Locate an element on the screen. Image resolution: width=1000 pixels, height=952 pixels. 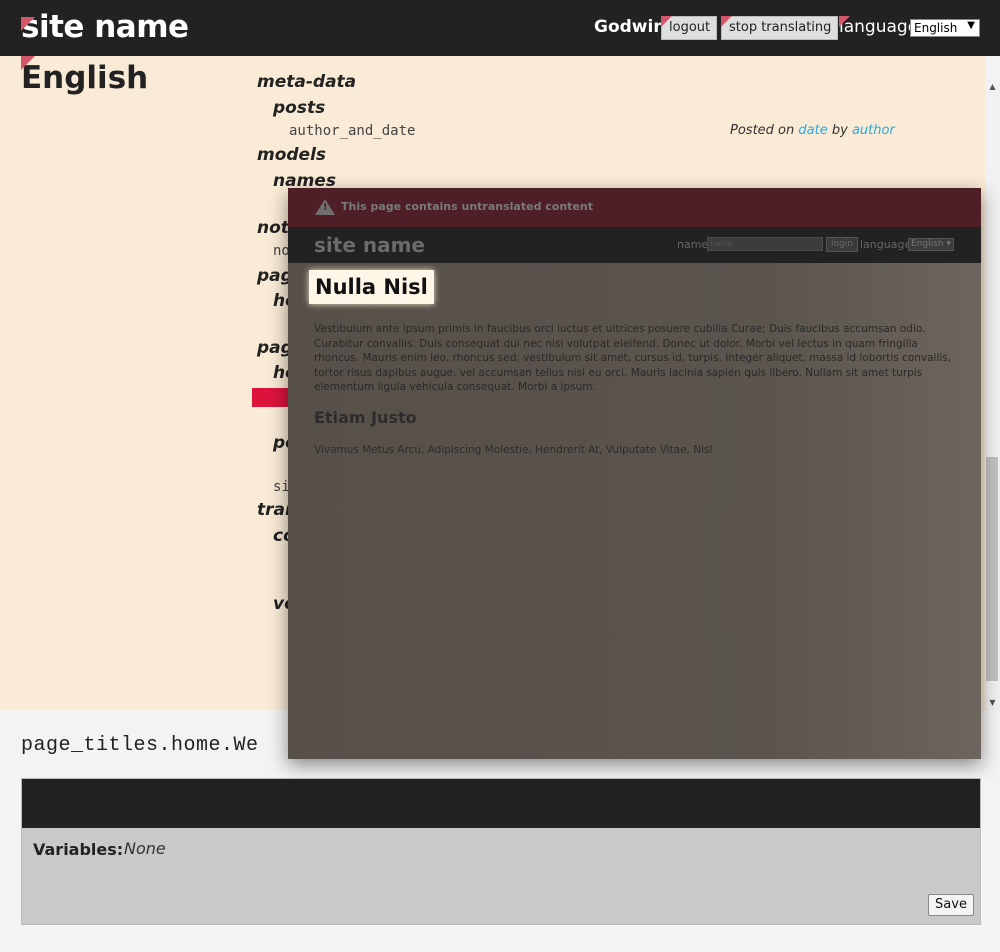
language-heading: English is located at coordinates (85, 78).